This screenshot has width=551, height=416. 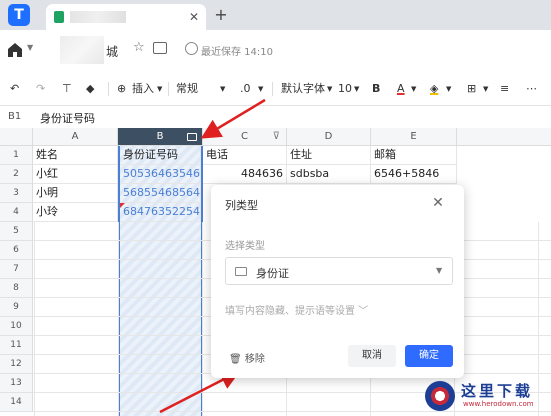 What do you see at coordinates (329, 137) in the screenshot?
I see `column-header-d: D` at bounding box center [329, 137].